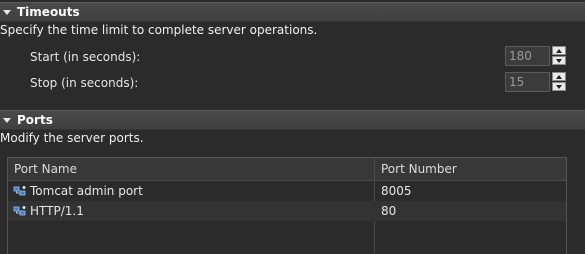 This screenshot has width=585, height=254. I want to click on start-increment-button, so click(559, 50).